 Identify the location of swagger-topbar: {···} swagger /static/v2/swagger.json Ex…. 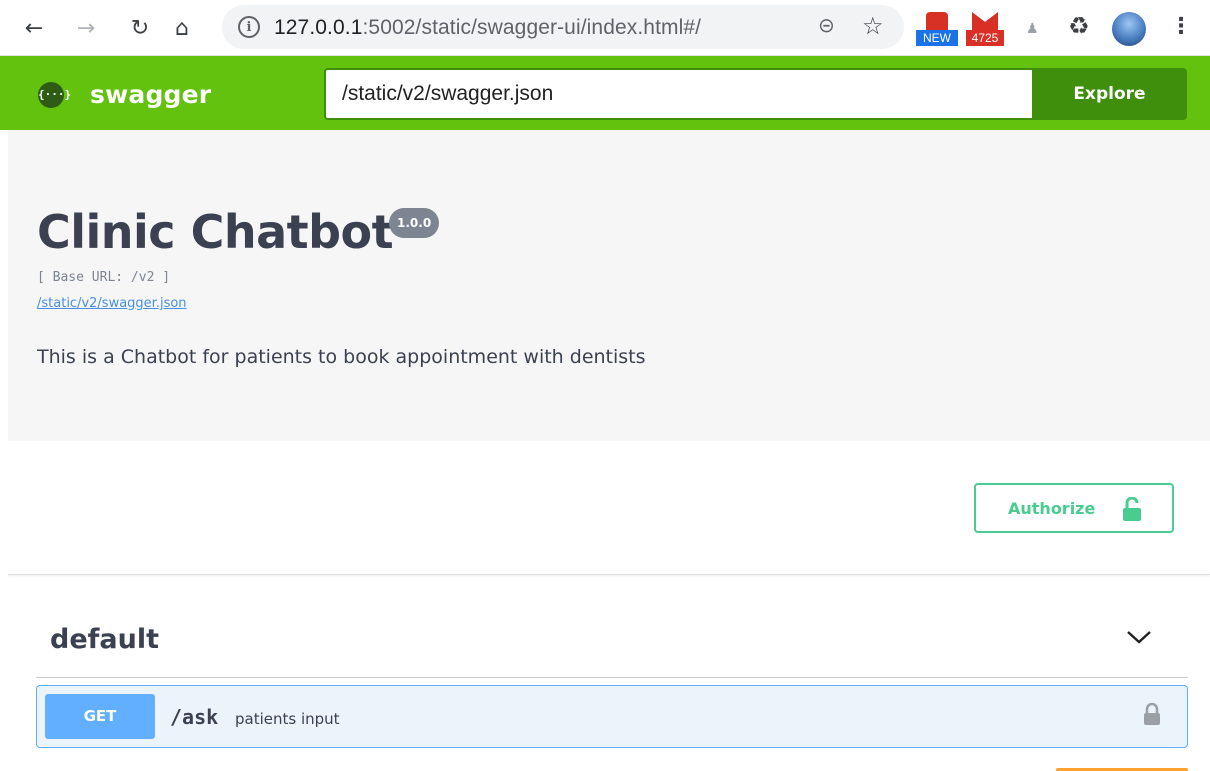
(605, 93).